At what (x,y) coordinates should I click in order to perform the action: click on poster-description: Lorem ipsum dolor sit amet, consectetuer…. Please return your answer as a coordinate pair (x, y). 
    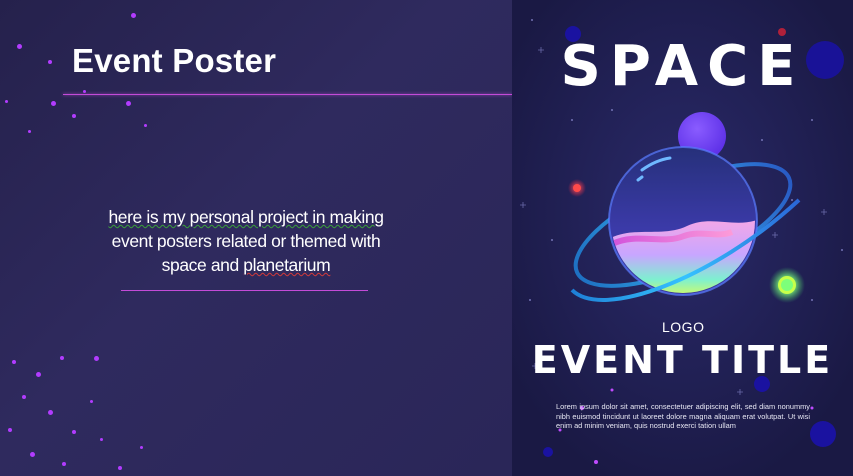
    Looking at the image, I should click on (683, 416).